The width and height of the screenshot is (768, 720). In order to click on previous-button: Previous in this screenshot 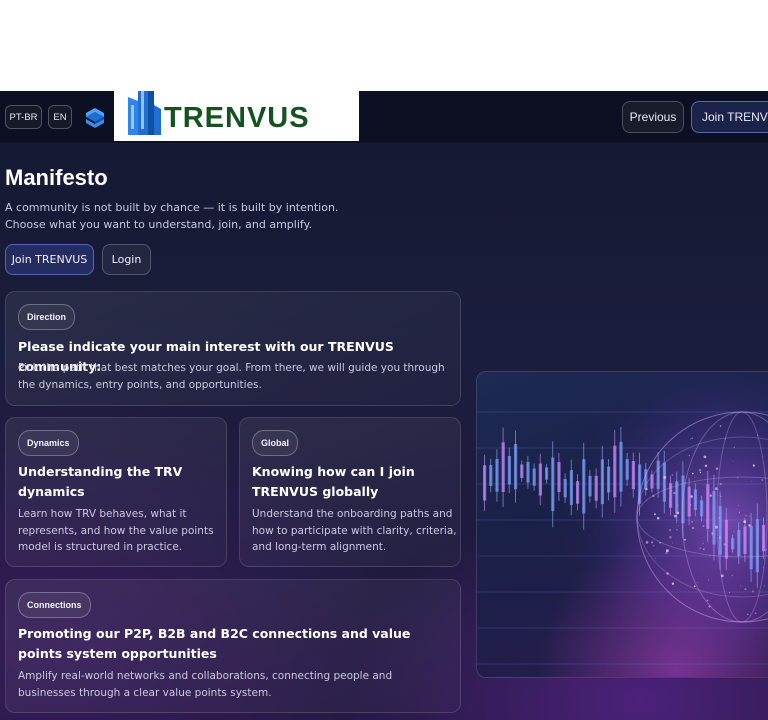, I will do `click(653, 117)`.